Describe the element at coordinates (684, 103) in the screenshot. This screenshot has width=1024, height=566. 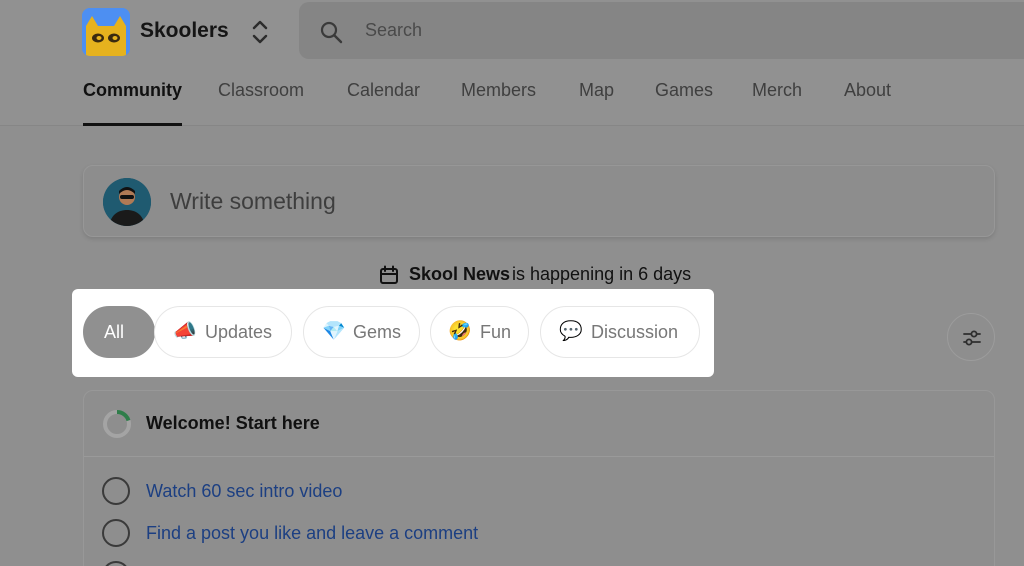
I see `tab-games: Games` at that location.